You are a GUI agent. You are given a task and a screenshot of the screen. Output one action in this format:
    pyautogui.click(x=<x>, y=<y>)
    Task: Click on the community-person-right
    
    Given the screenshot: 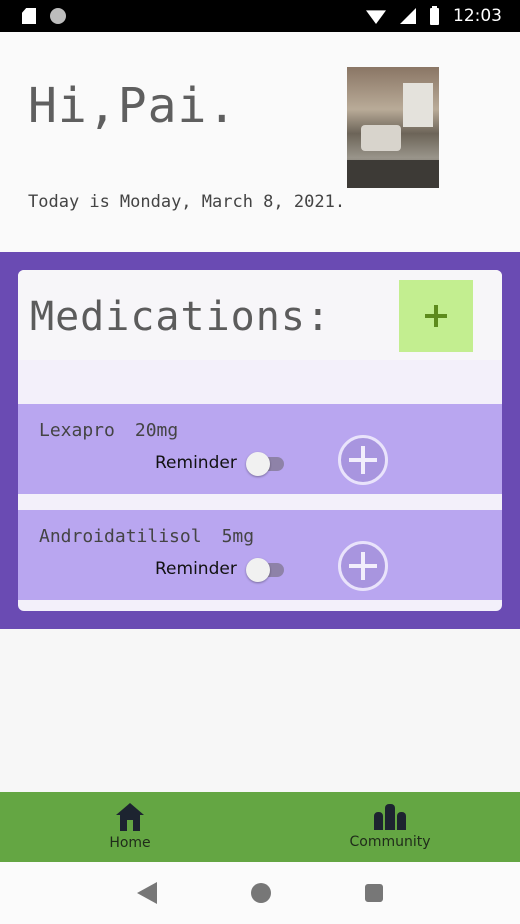 What is the action you would take?
    pyautogui.click(x=401, y=821)
    